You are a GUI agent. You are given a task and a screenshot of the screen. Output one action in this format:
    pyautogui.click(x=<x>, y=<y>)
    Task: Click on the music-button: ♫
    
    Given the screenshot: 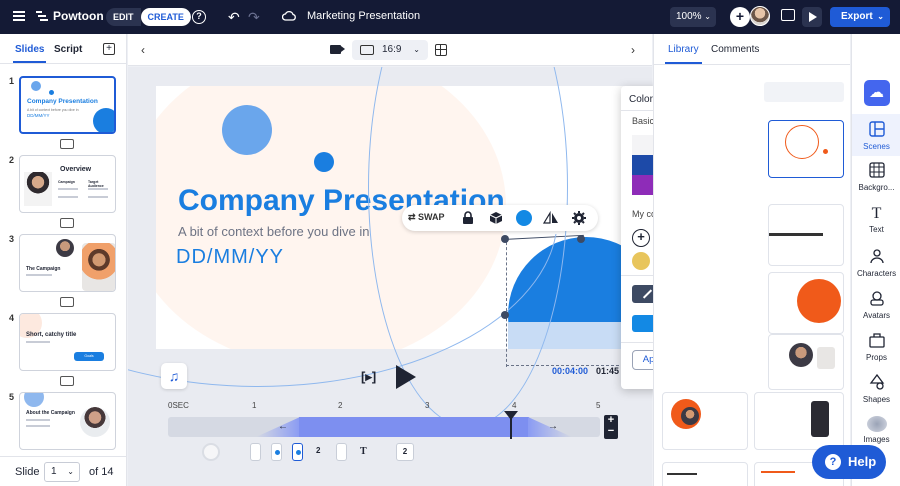 What is the action you would take?
    pyautogui.click(x=174, y=376)
    